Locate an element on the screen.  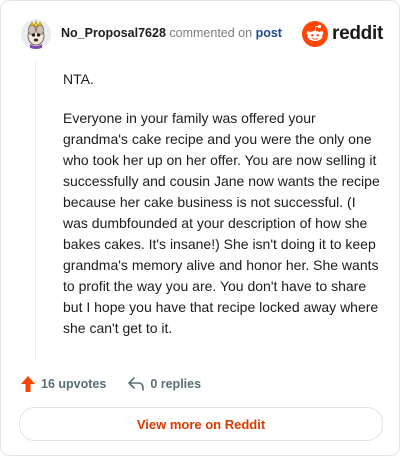
comment-meta: No_Proposal7628 commented on post is located at coordinates (171, 33).